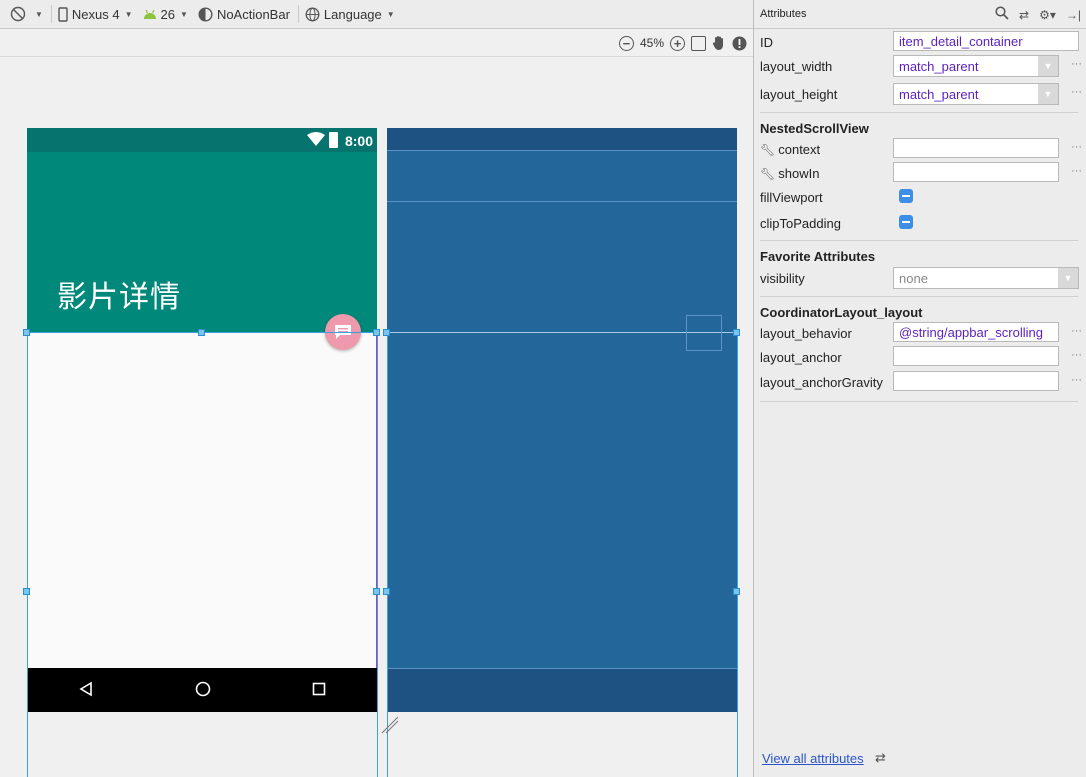  I want to click on layout-height-select: match_parent ▼, so click(976, 94).